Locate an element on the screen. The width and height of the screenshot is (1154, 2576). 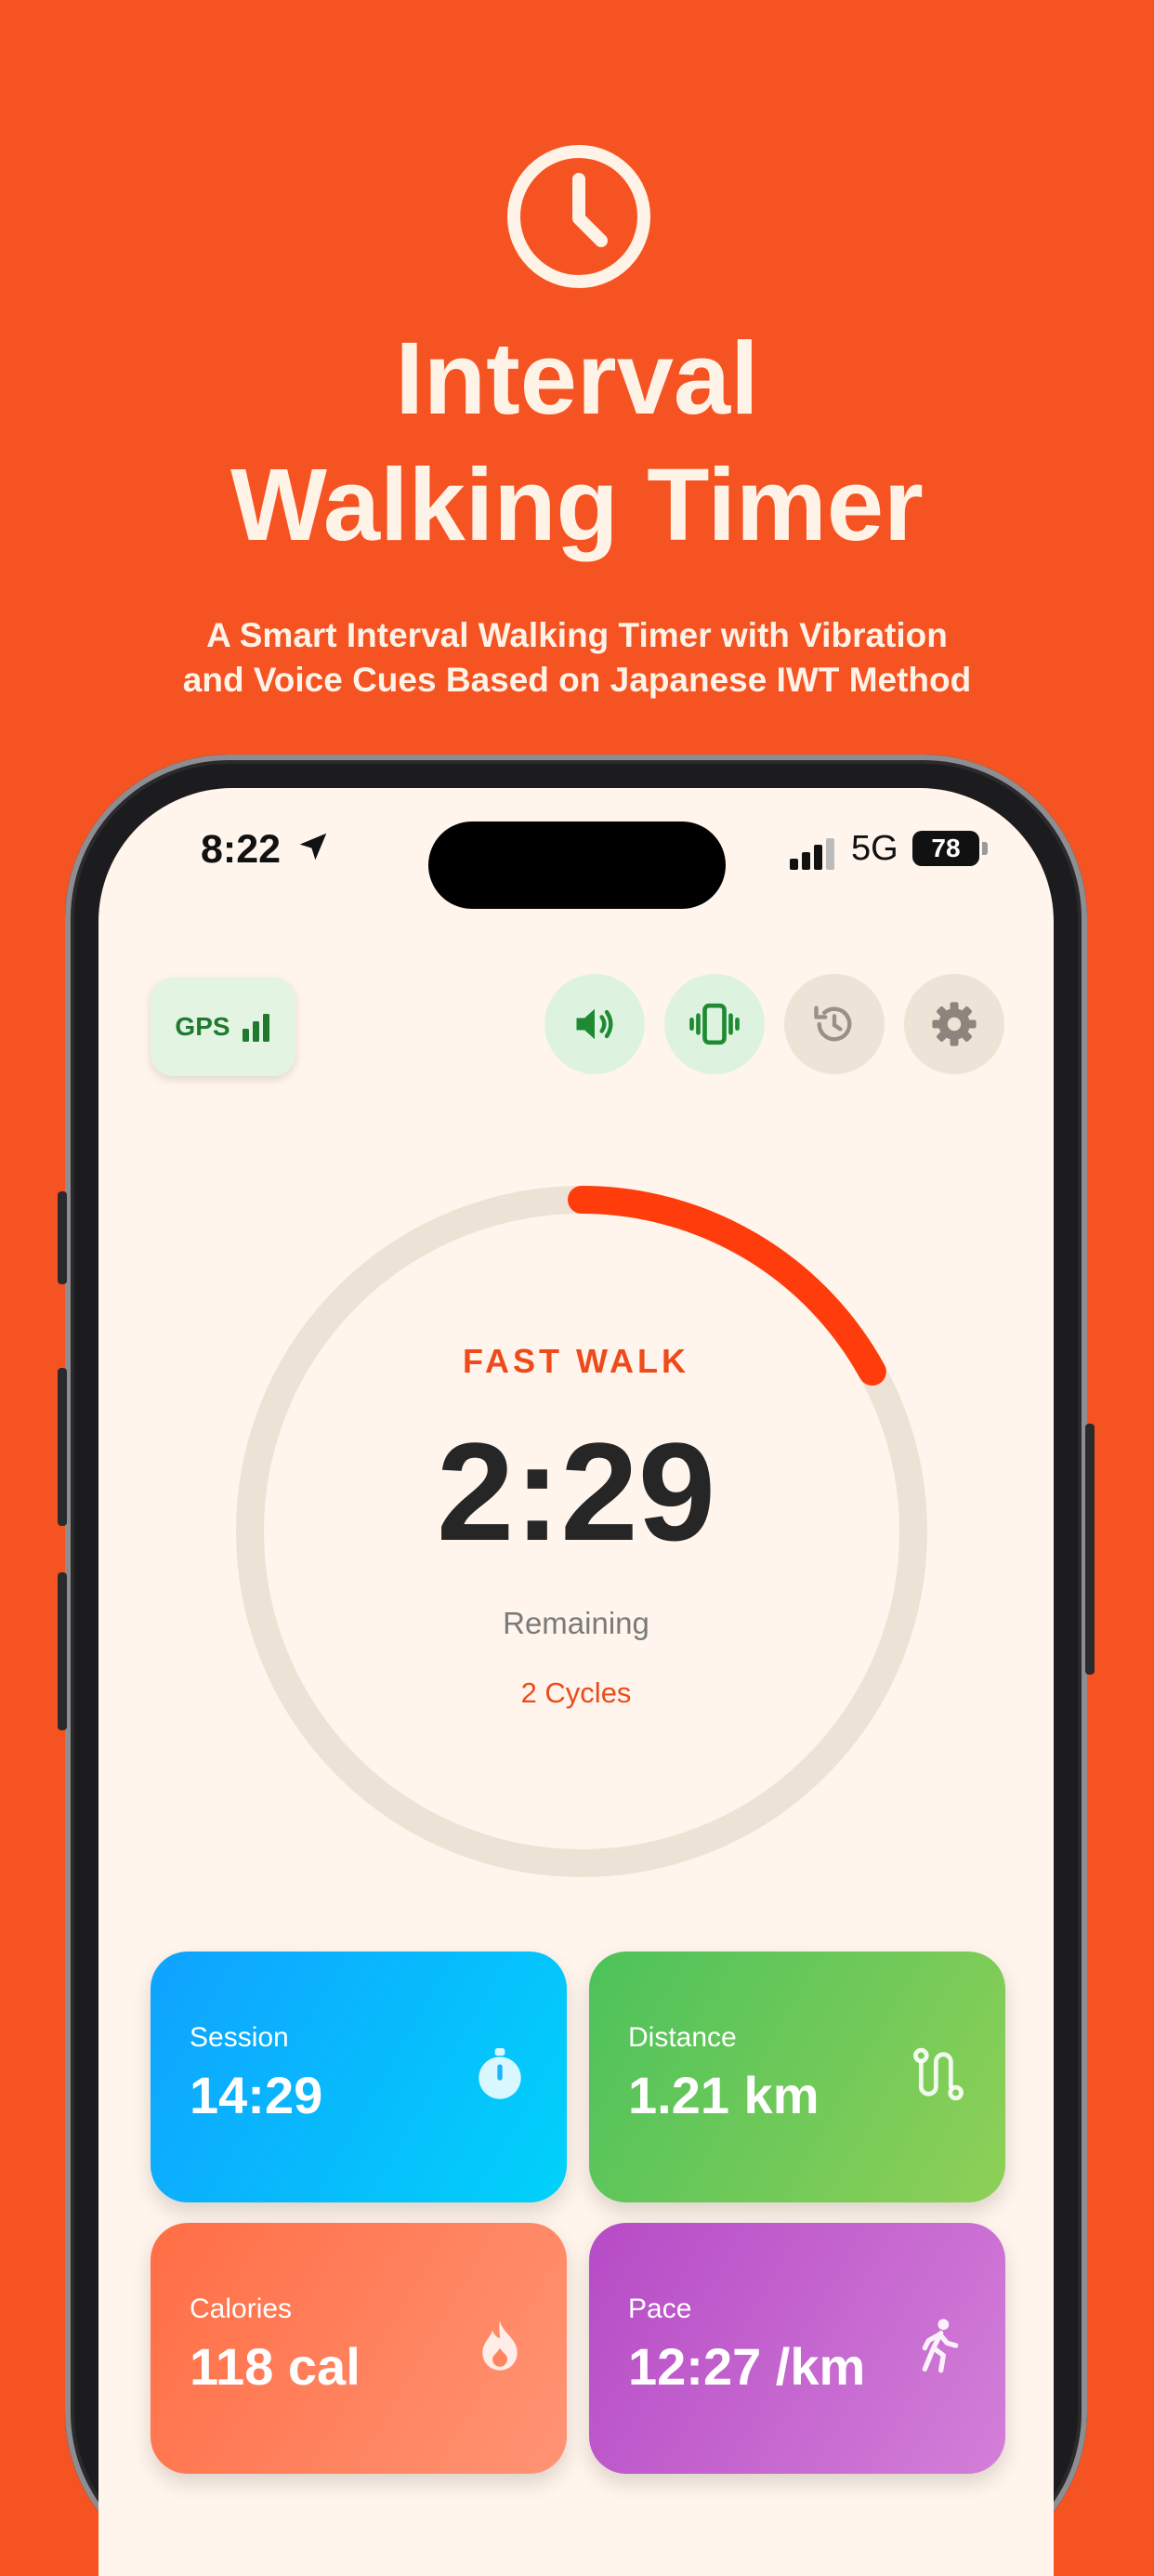
sound-icon is located at coordinates (595, 1024).